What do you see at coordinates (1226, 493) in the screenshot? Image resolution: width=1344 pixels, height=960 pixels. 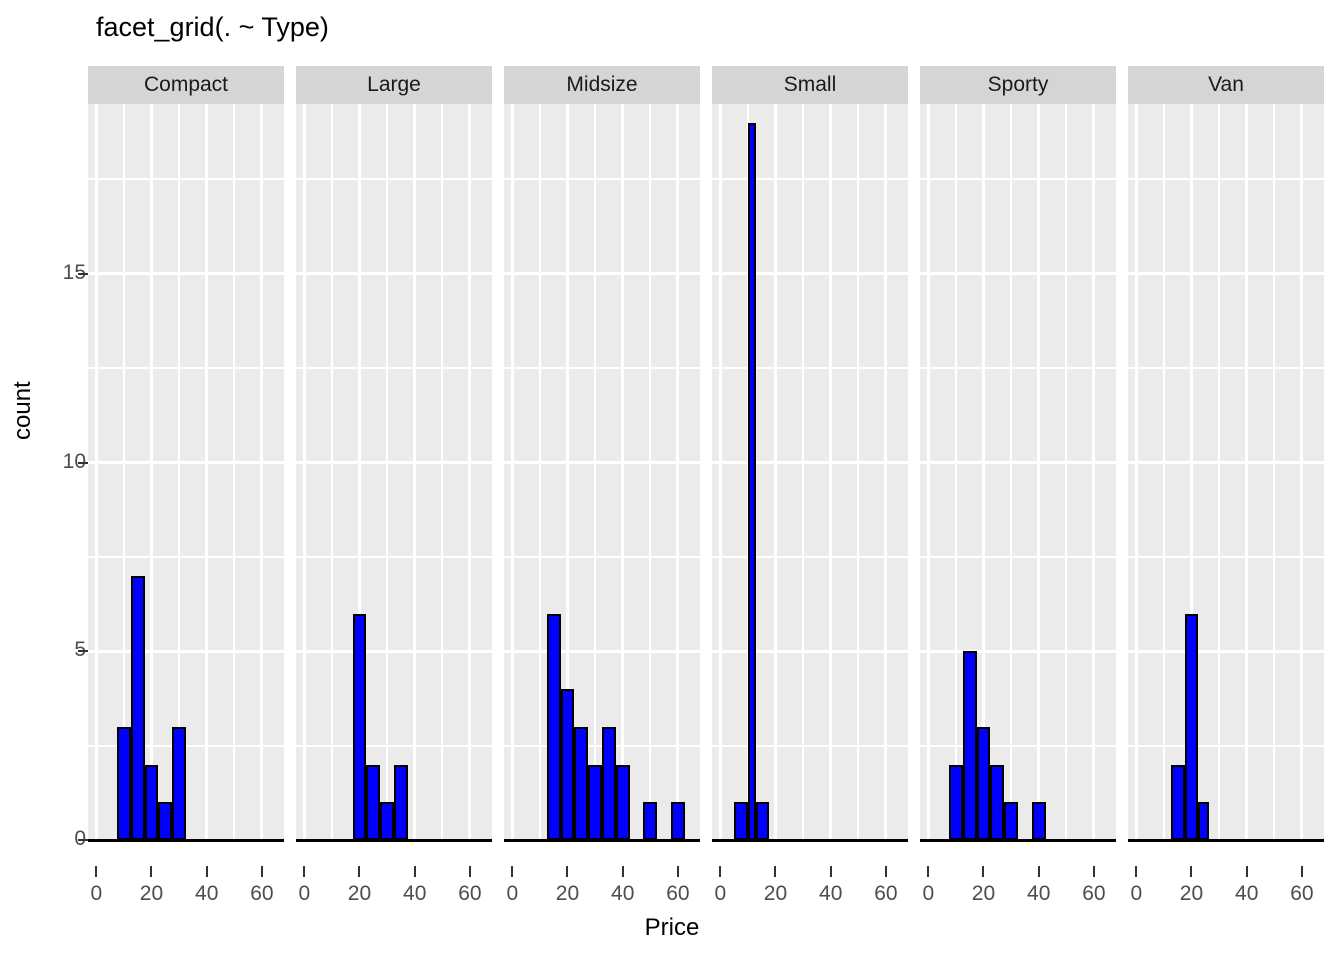 I see `facet-panel-van: Van` at bounding box center [1226, 493].